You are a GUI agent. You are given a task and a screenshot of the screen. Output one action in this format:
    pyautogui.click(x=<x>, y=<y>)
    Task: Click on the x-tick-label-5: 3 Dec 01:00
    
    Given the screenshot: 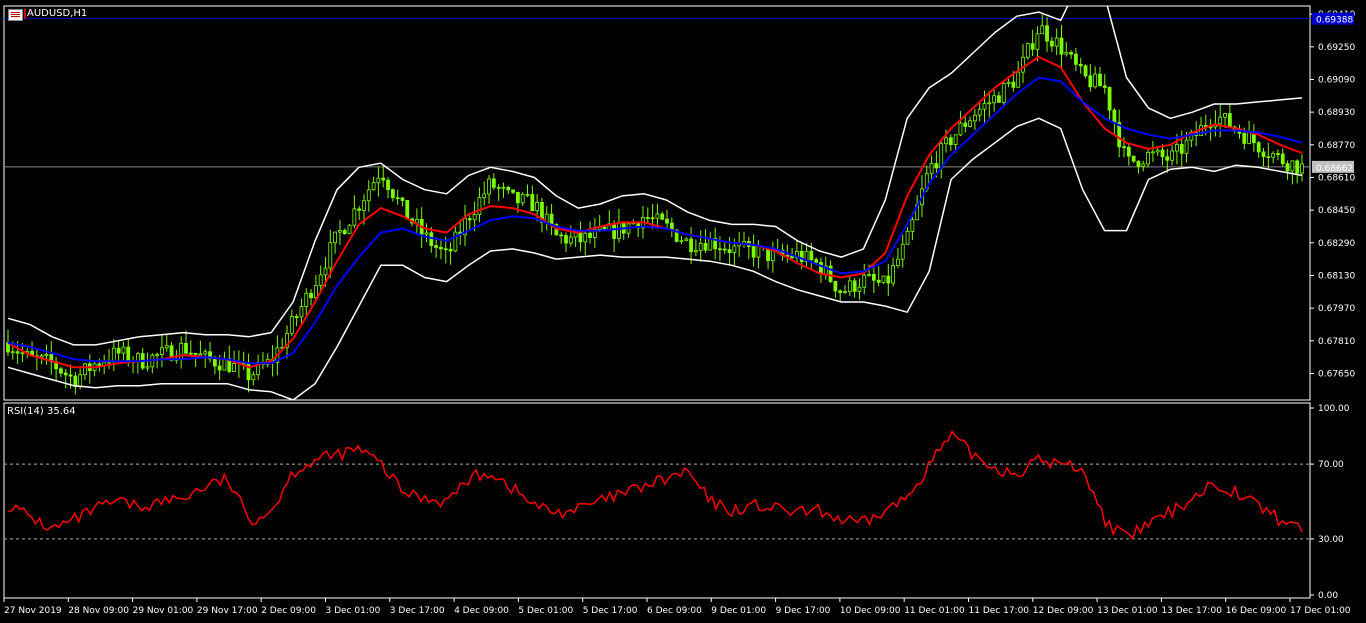 What is the action you would take?
    pyautogui.click(x=353, y=611)
    